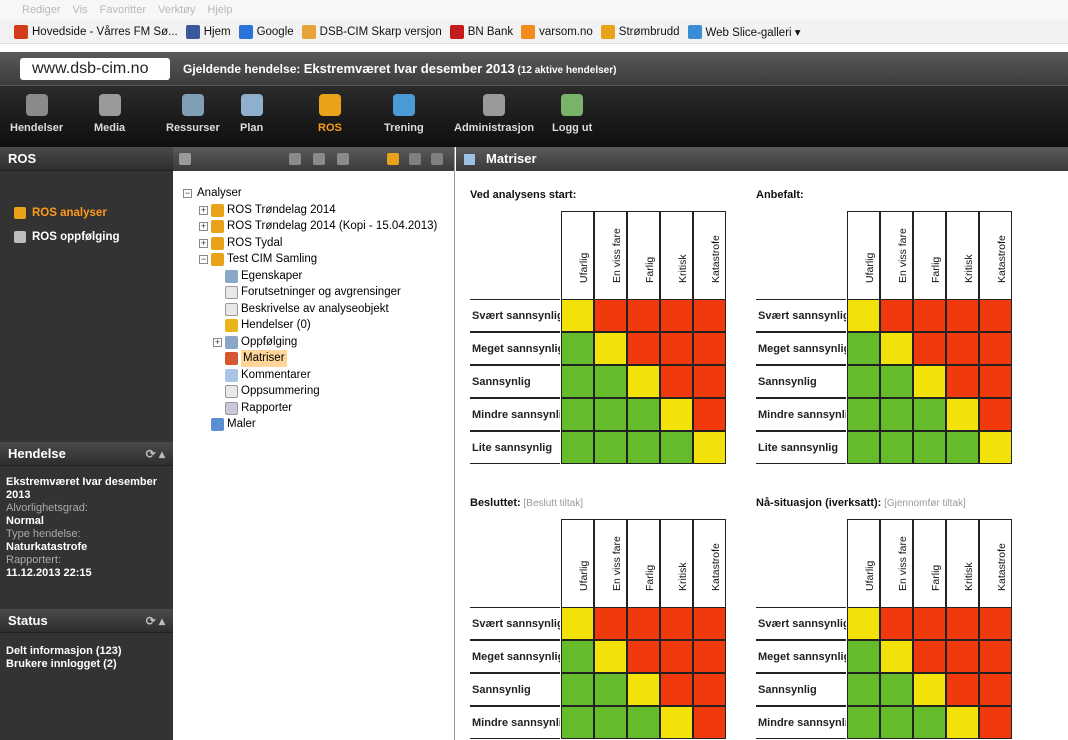 The height and width of the screenshot is (740, 1068). Describe the element at coordinates (86, 213) in the screenshot. I see `nav-ros-analyser: ROS analyser` at that location.